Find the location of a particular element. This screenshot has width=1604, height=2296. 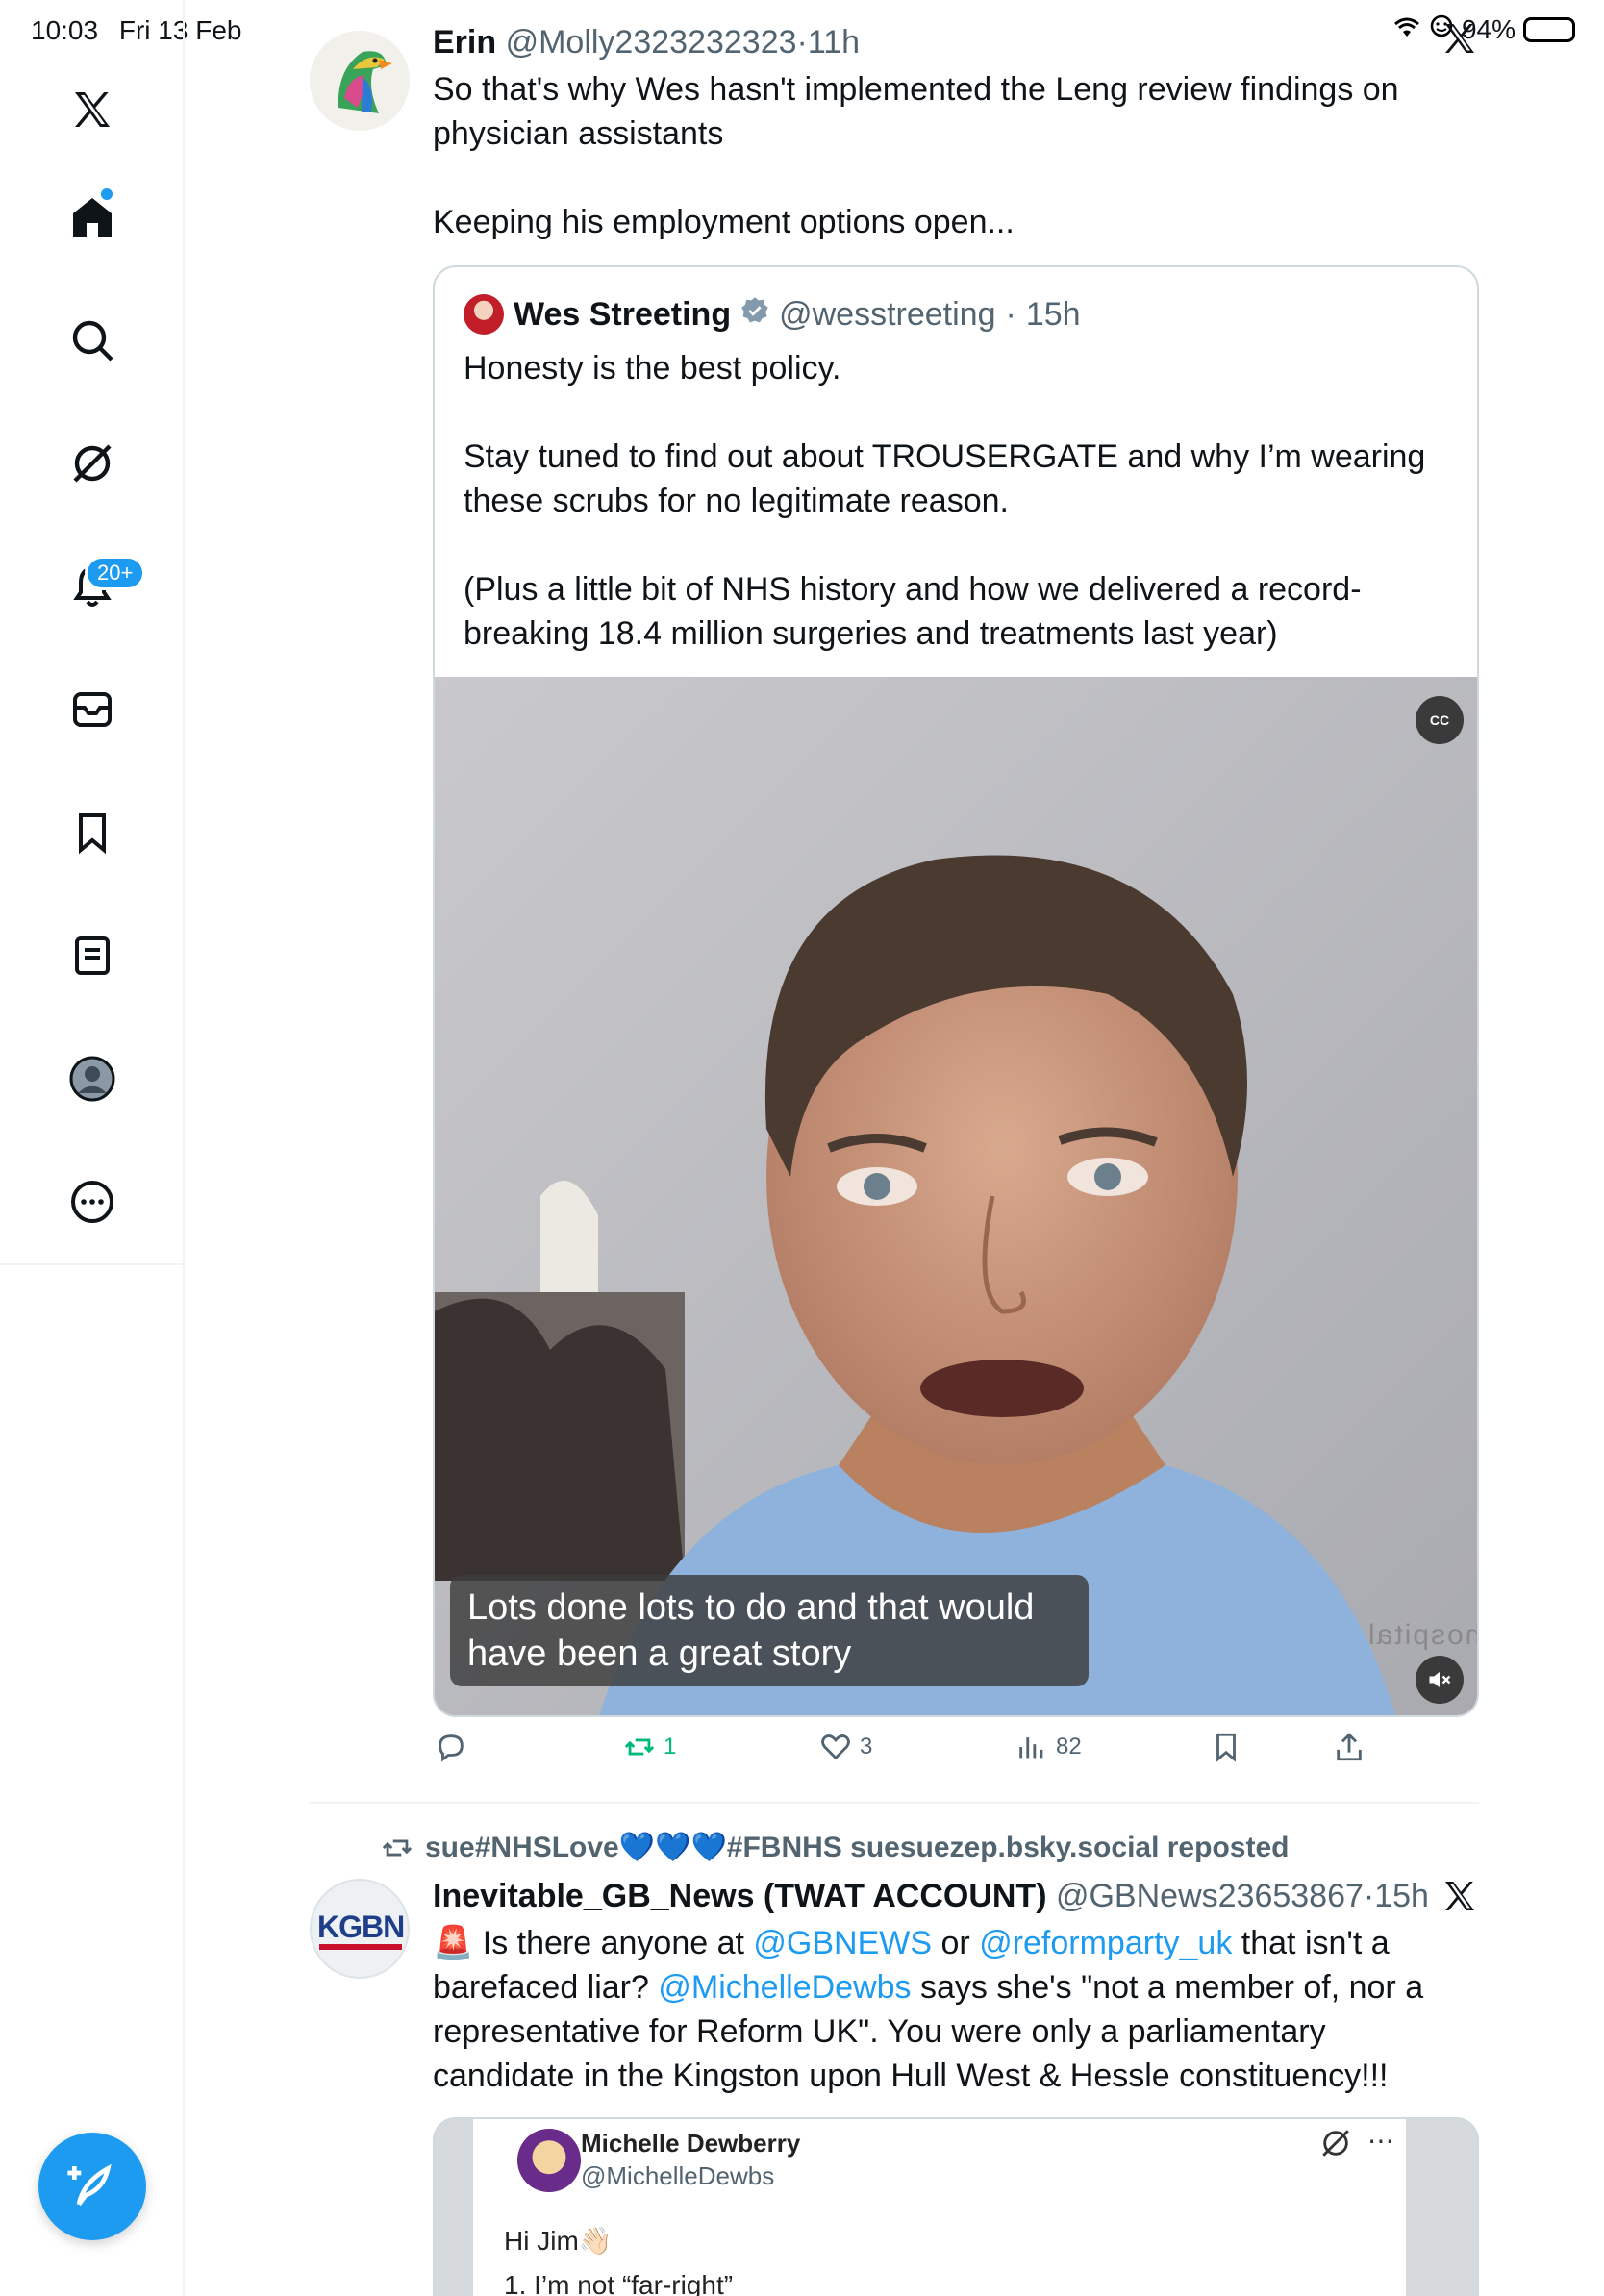

more-icon is located at coordinates (92, 1202).